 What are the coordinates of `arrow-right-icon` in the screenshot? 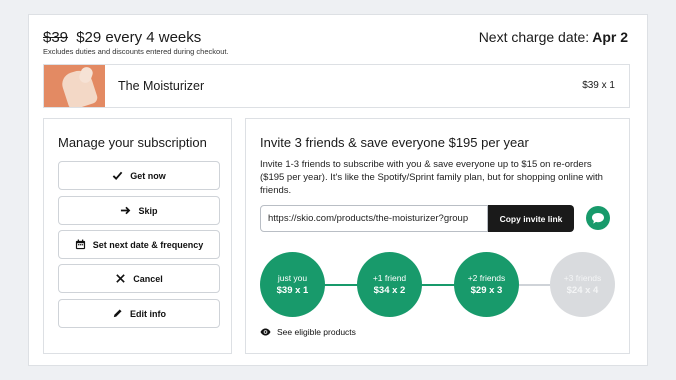 It's located at (126, 210).